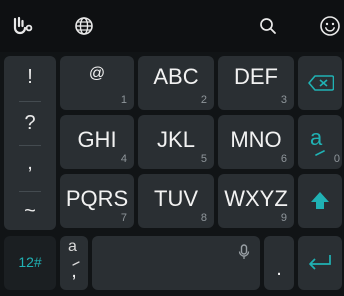  Describe the element at coordinates (268, 26) in the screenshot. I see `search-icon` at that location.